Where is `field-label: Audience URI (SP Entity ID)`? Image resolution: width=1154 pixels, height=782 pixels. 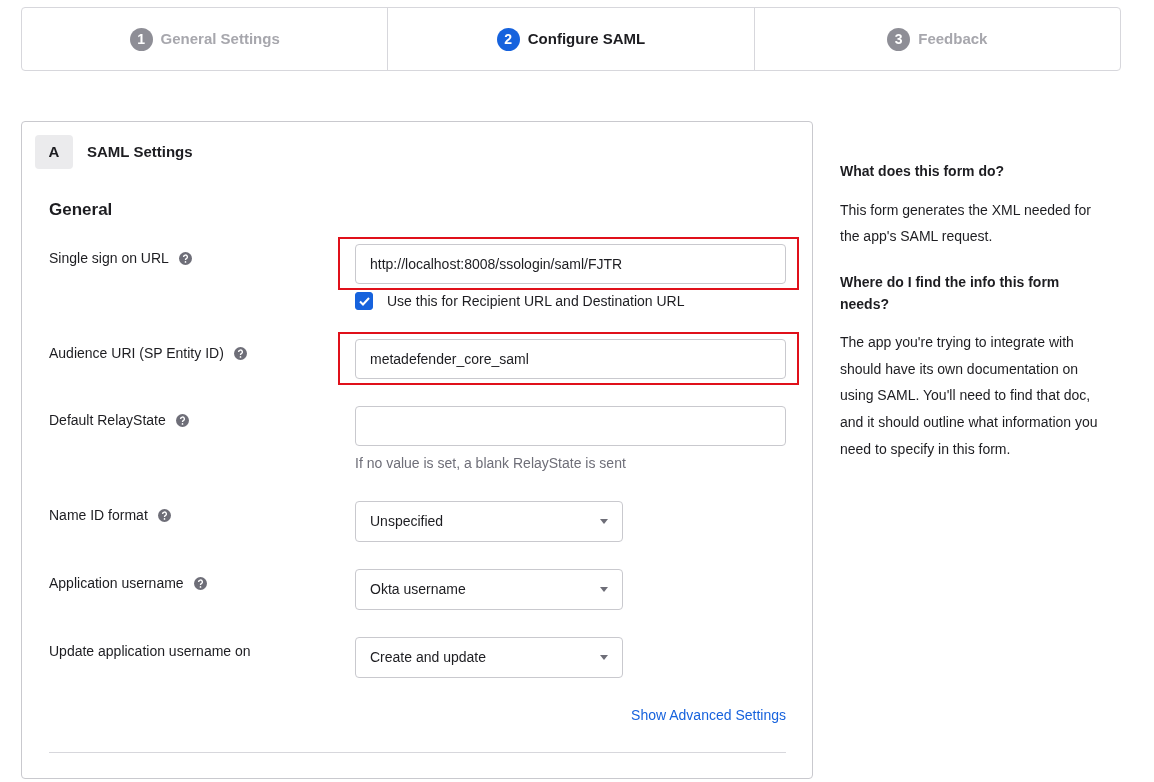
field-label: Audience URI (SP Entity ID) is located at coordinates (136, 353).